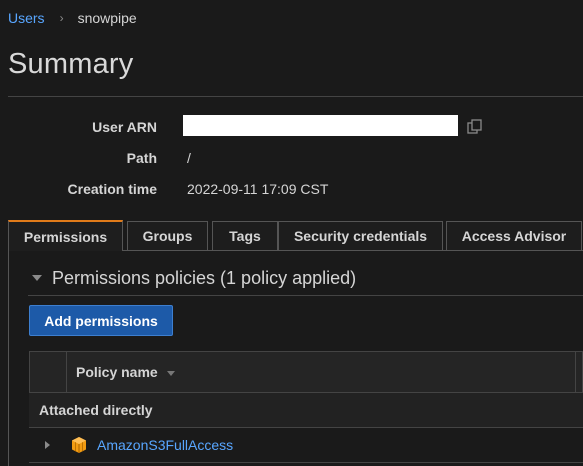  What do you see at coordinates (306, 445) in the screenshot?
I see `table-row: AmazonS3FullAccess` at bounding box center [306, 445].